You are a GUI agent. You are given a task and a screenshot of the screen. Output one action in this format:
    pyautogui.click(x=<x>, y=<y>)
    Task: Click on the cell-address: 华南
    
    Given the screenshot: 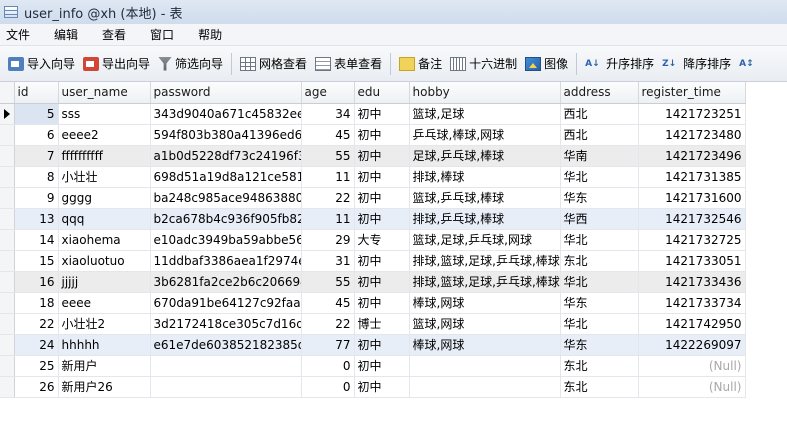 What is the action you would take?
    pyautogui.click(x=599, y=156)
    